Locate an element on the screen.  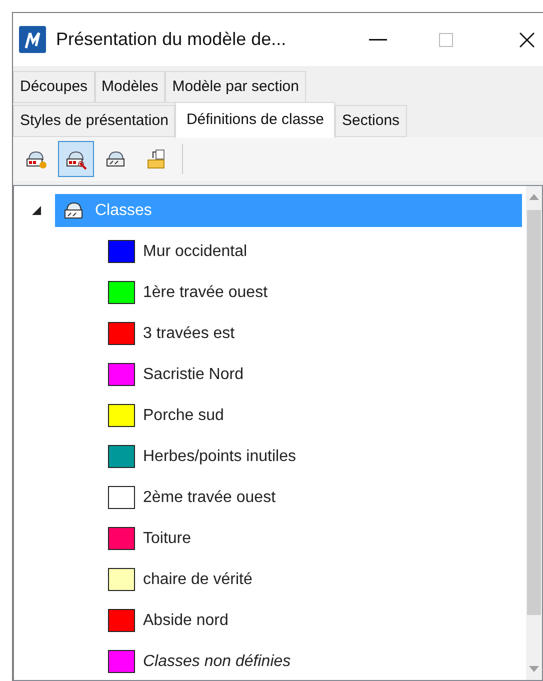
tree-item: Herbes/points inutiles is located at coordinates (219, 456).